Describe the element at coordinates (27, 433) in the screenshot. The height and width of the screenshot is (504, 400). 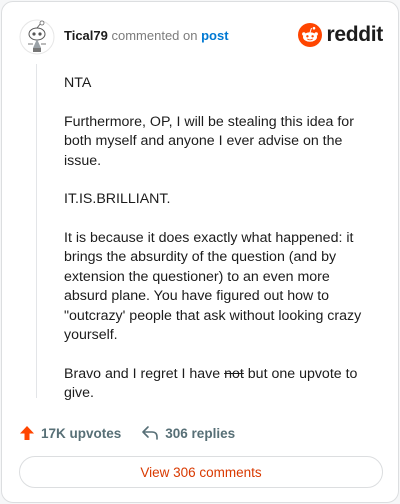
I see `upvote-arrow-icon` at that location.